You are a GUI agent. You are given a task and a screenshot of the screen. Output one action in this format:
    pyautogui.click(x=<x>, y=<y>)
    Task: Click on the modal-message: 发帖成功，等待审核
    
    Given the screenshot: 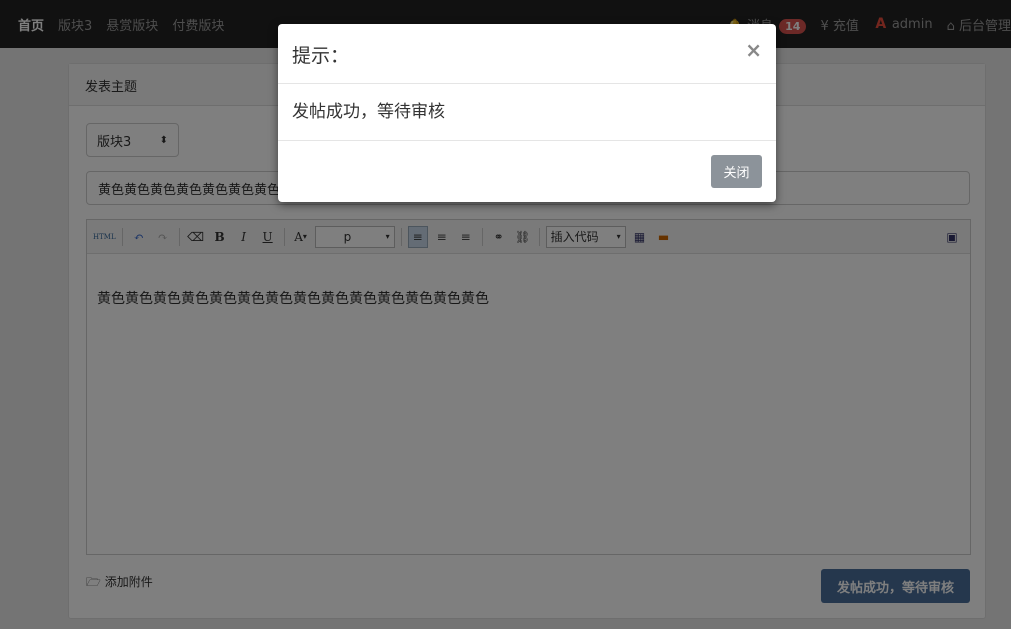 What is the action you would take?
    pyautogui.click(x=527, y=112)
    